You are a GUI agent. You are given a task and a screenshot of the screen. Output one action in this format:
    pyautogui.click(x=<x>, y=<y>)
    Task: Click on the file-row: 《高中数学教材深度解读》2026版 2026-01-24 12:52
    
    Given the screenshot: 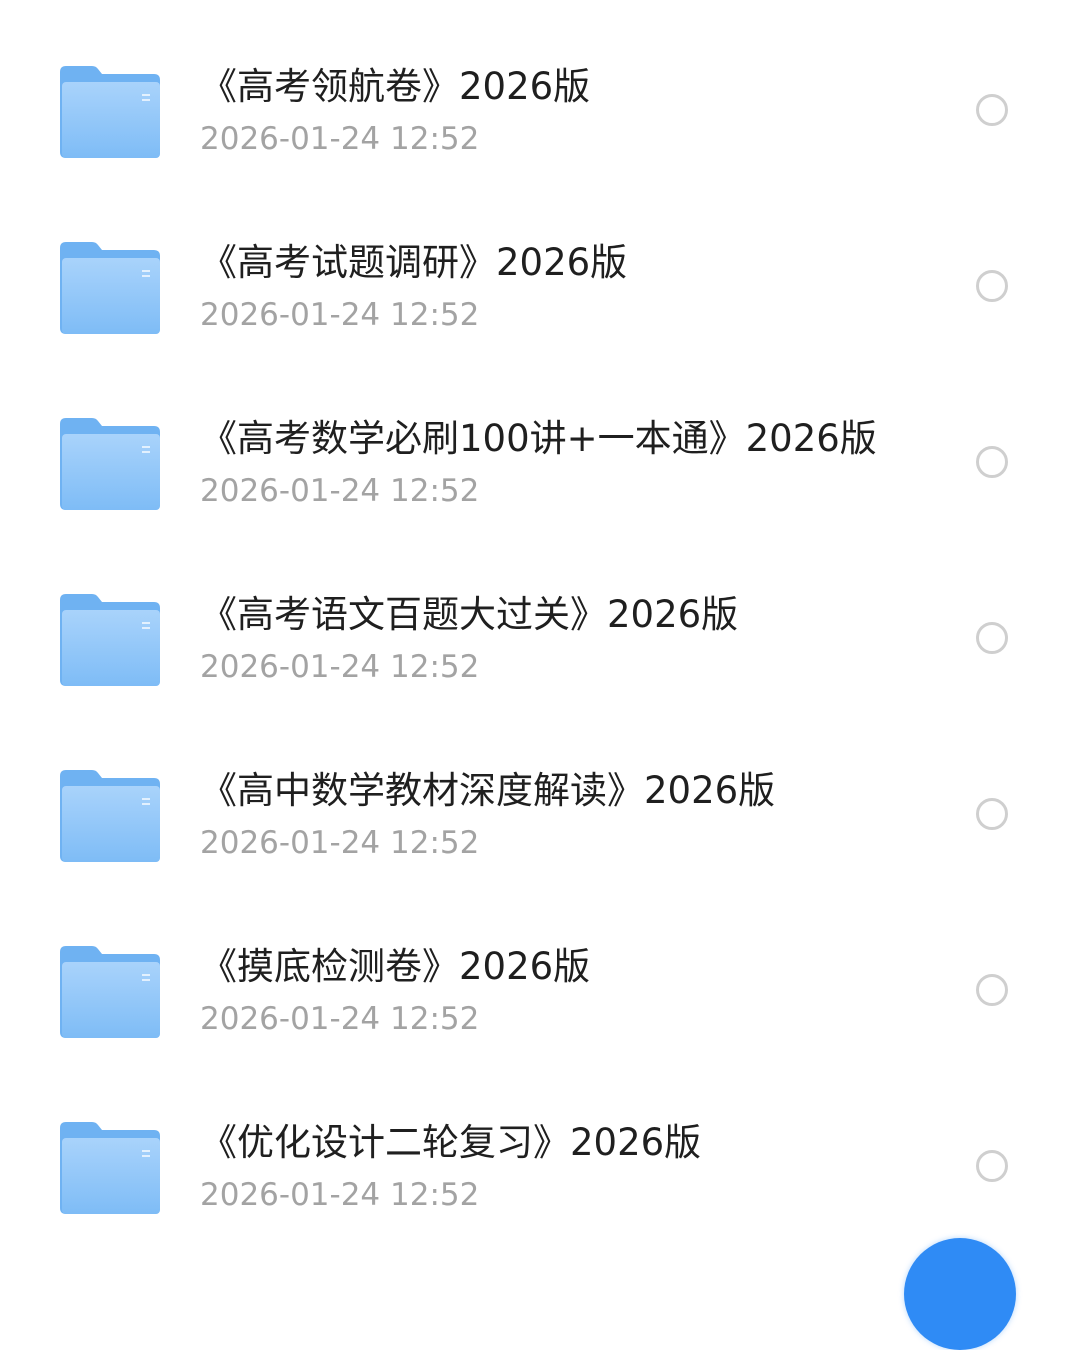 What is the action you would take?
    pyautogui.click(x=540, y=814)
    